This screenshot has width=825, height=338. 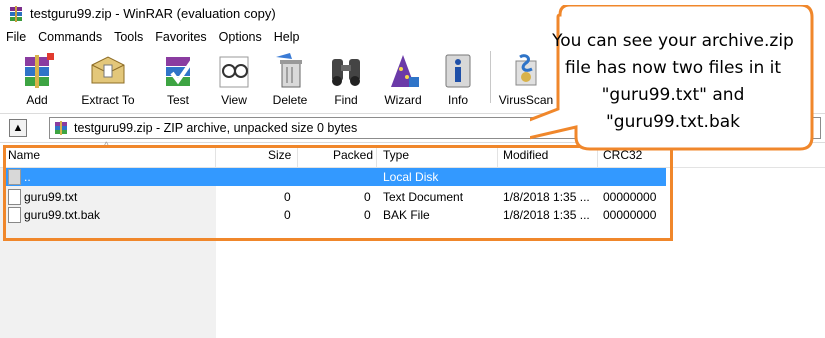 What do you see at coordinates (180, 37) in the screenshot?
I see `menu-favorites: Favorites` at bounding box center [180, 37].